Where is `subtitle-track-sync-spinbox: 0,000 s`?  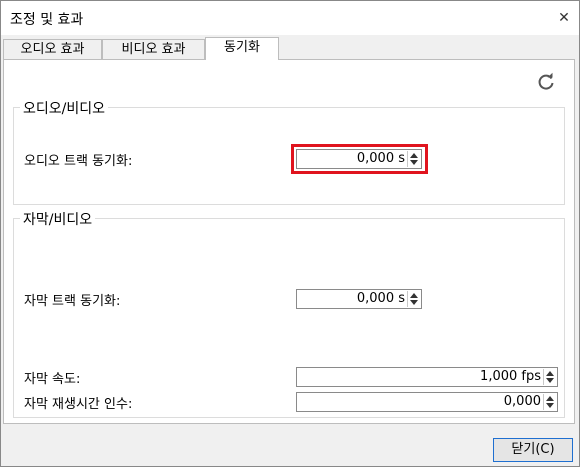 subtitle-track-sync-spinbox: 0,000 s is located at coordinates (359, 299).